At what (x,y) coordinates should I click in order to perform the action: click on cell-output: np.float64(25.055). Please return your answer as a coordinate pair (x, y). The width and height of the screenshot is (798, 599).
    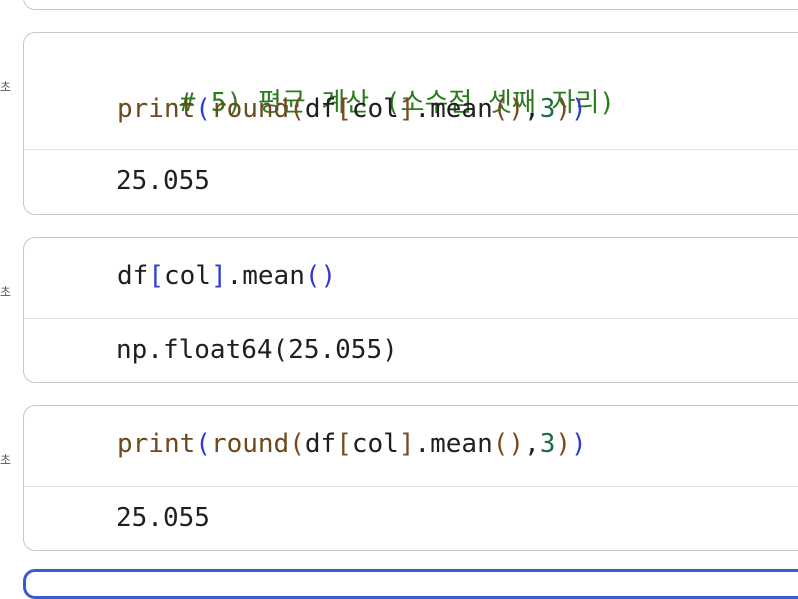
    Looking at the image, I should click on (257, 350).